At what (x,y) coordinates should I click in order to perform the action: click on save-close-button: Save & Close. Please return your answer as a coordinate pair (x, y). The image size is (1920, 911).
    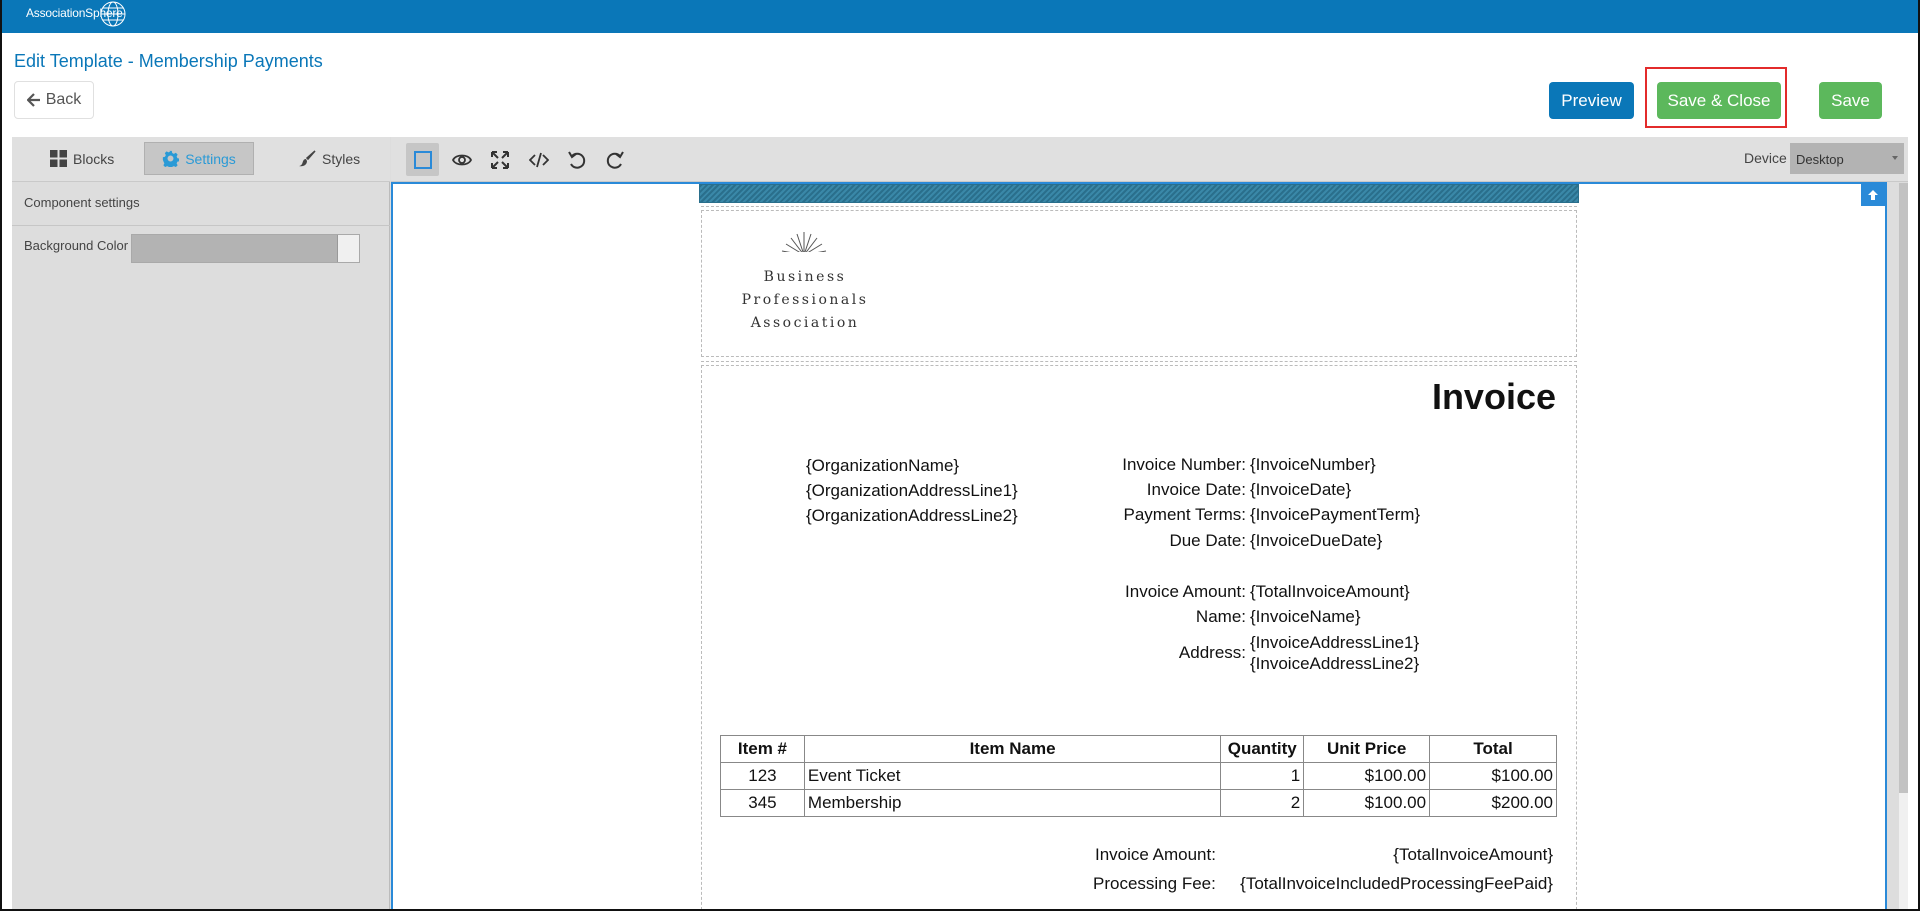
    Looking at the image, I should click on (1719, 100).